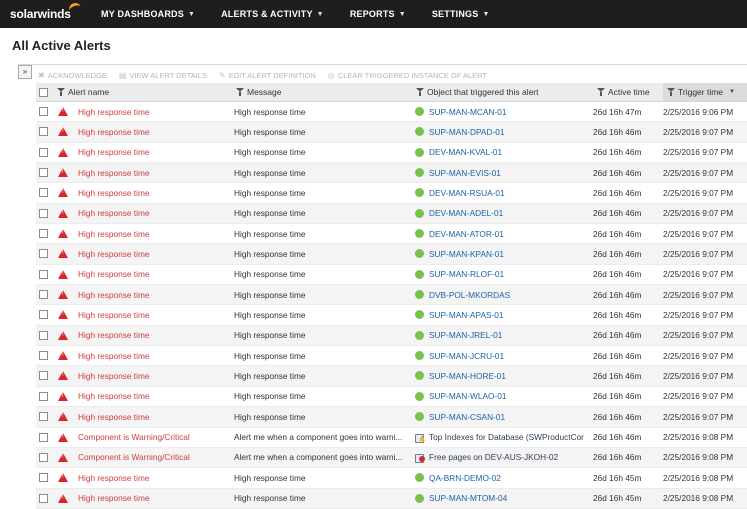 This screenshot has width=747, height=509. What do you see at coordinates (272, 14) in the screenshot?
I see `nav-alerts-activity: ALERTS & ACTIVITY ▼` at bounding box center [272, 14].